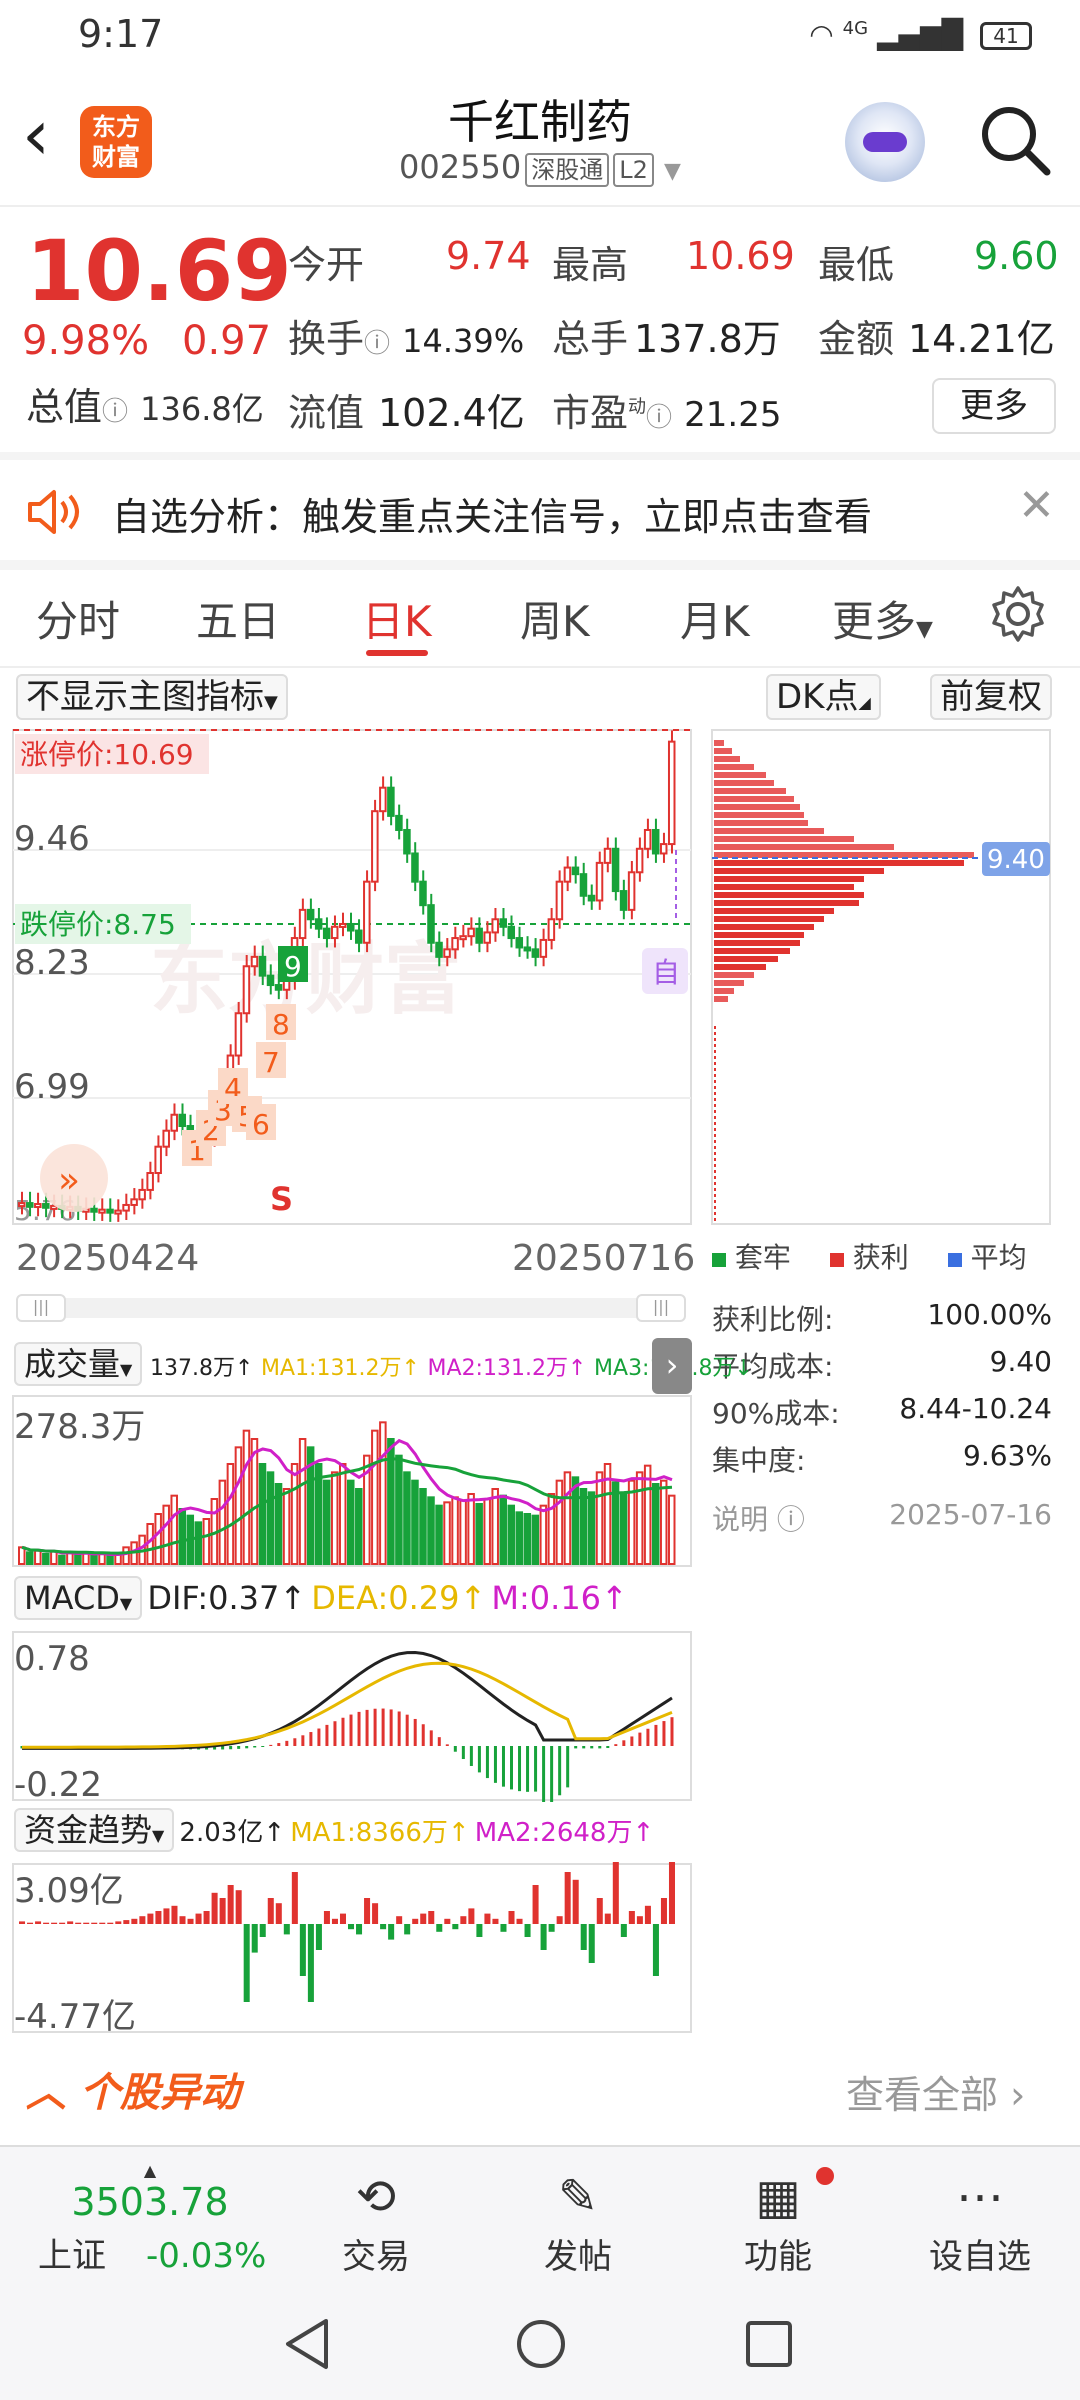 The height and width of the screenshot is (2400, 1080). I want to click on tab-daily-k: 日K, so click(397, 618).